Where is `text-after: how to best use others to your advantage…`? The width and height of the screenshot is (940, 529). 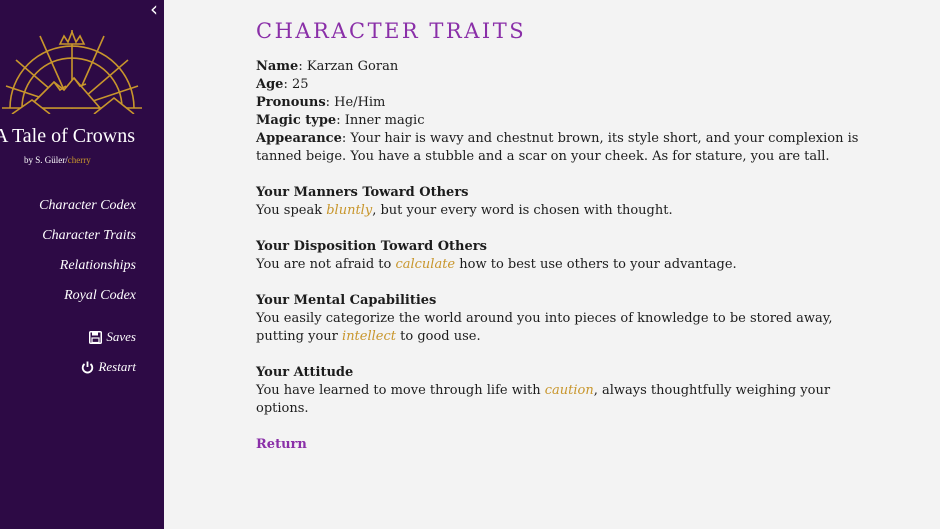
text-after: how to best use others to your advantage… is located at coordinates (596, 264).